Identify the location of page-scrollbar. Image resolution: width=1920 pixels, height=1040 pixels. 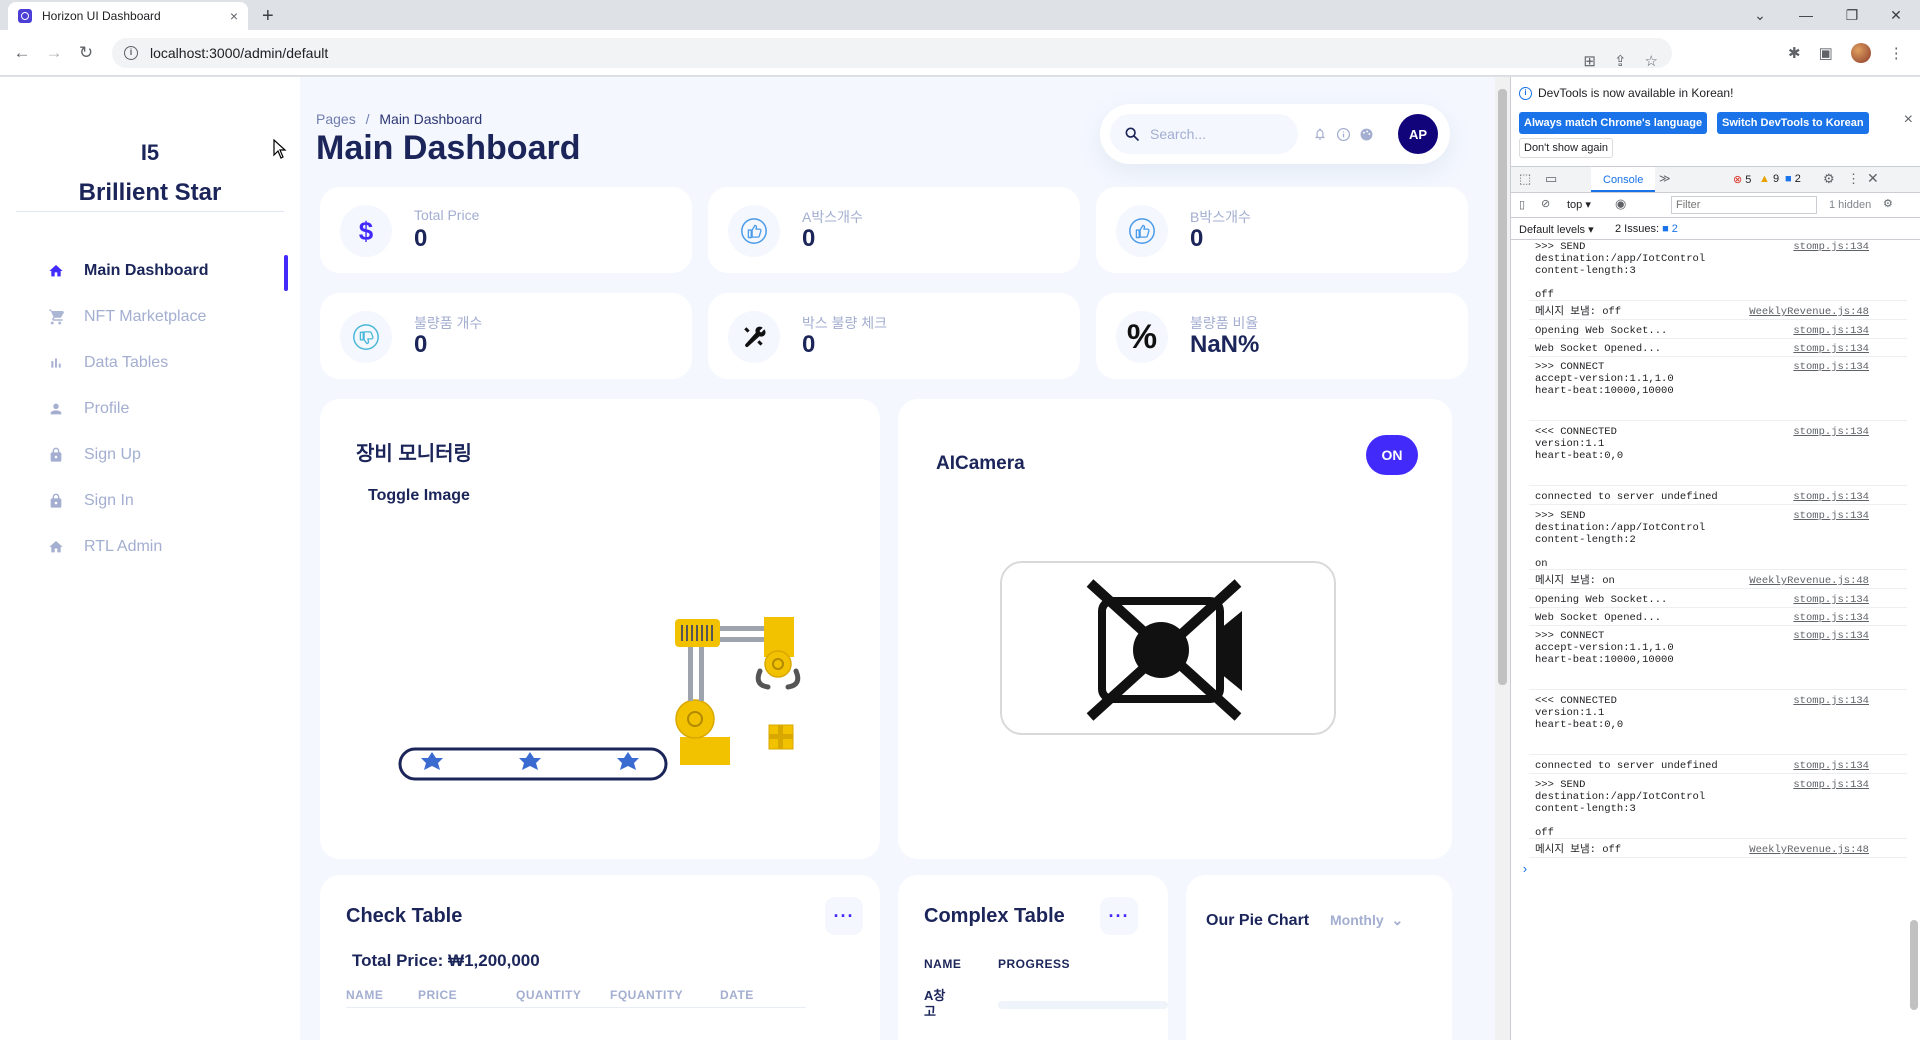
(1502, 558).